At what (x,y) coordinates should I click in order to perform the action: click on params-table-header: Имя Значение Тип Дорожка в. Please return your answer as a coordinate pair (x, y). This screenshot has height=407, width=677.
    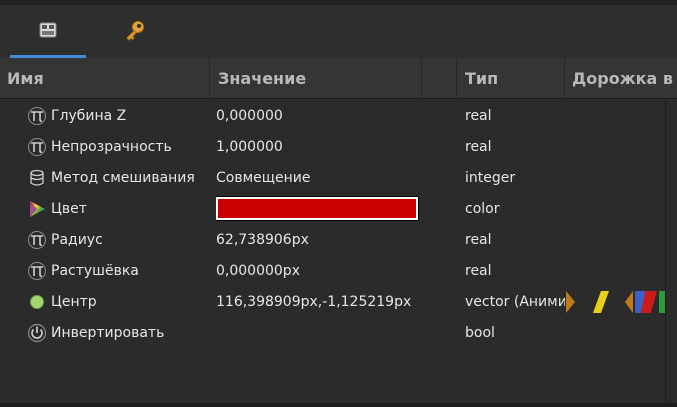
    Looking at the image, I should click on (338, 78).